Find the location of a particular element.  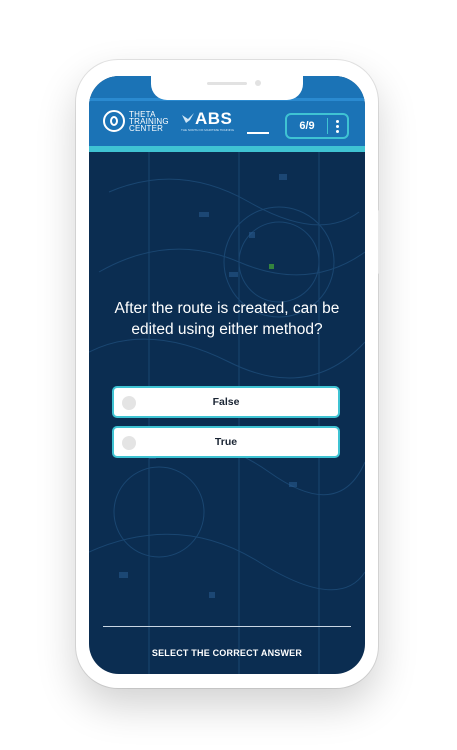

front-camera is located at coordinates (258, 83).